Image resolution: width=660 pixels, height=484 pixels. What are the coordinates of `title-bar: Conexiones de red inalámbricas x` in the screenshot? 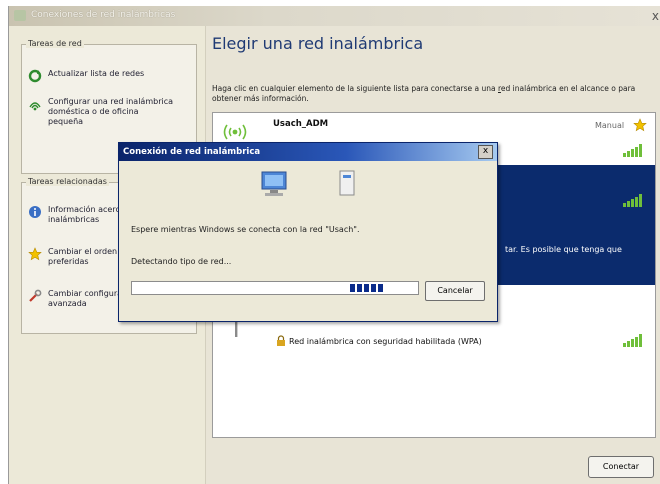 It's located at (334, 16).